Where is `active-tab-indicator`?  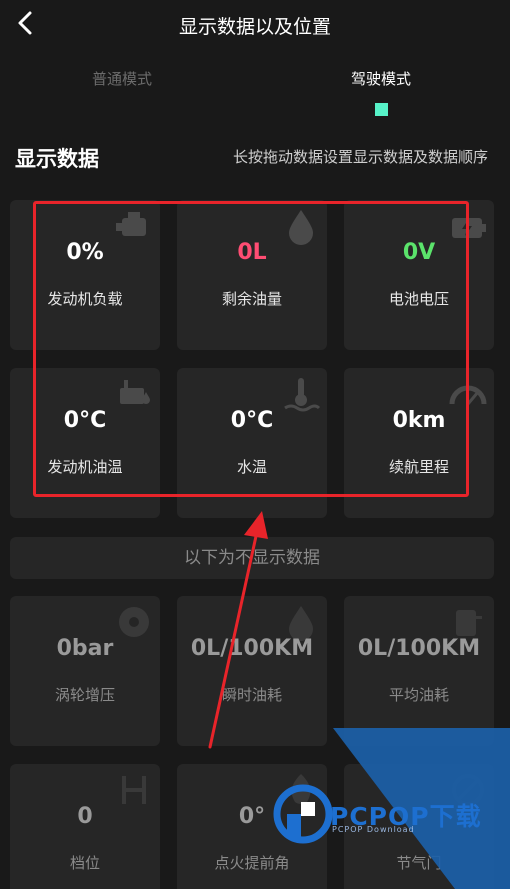
active-tab-indicator is located at coordinates (381, 109).